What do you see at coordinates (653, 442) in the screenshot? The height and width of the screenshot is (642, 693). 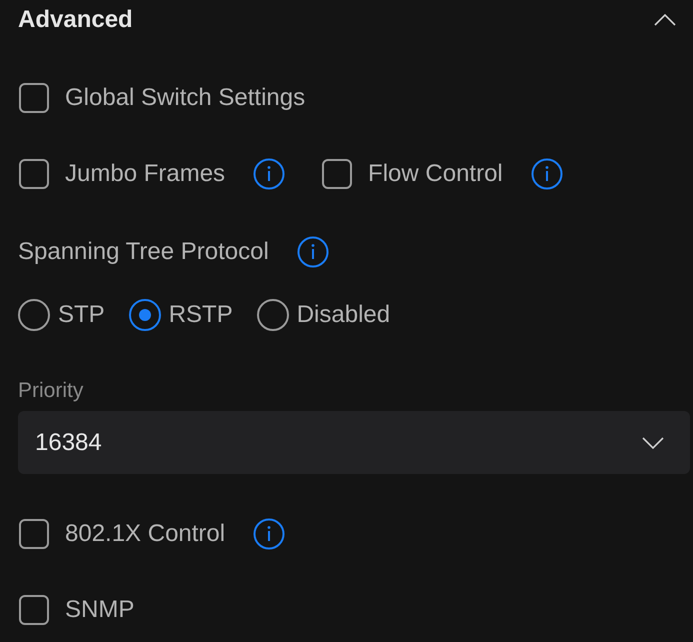 I see `chevron-down-icon` at bounding box center [653, 442].